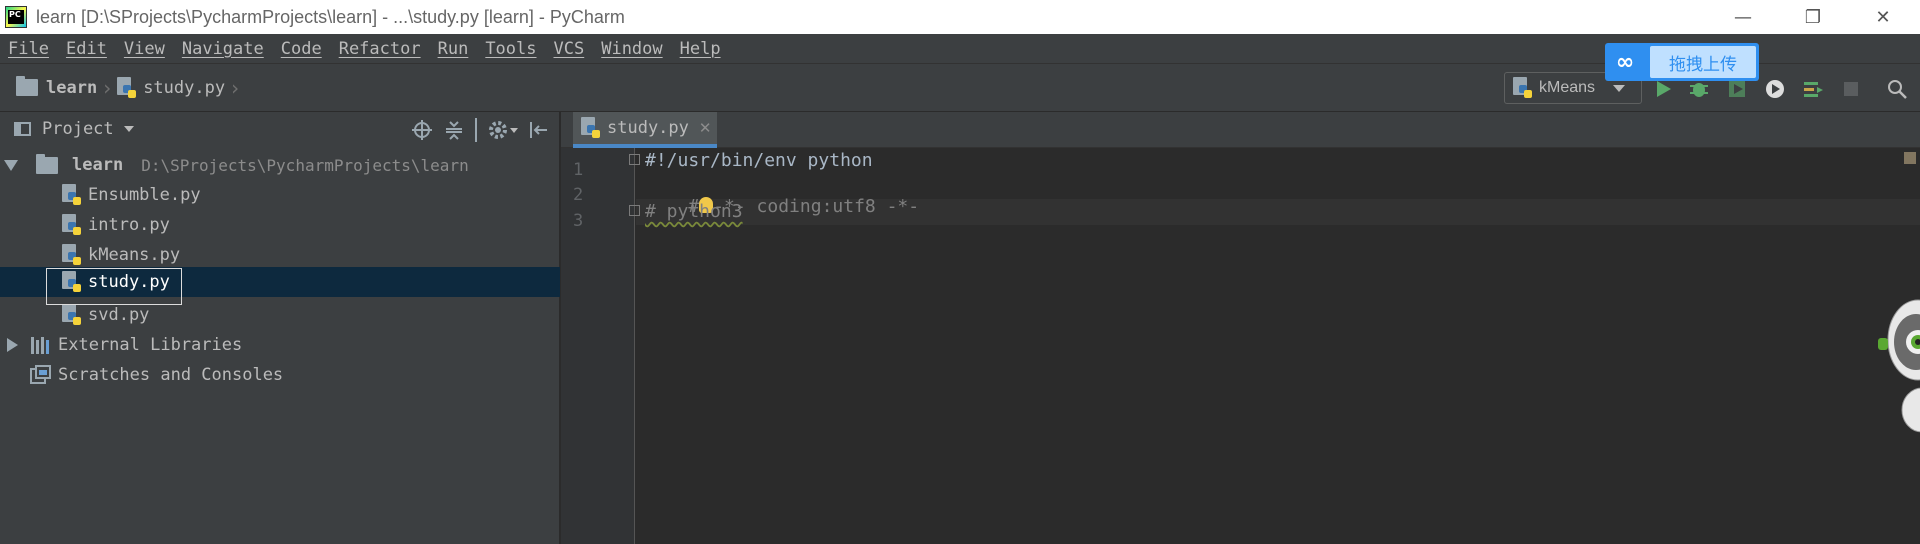 The width and height of the screenshot is (1920, 544). What do you see at coordinates (598, 346) in the screenshot?
I see `editor-gutter: 1 2 3` at bounding box center [598, 346].